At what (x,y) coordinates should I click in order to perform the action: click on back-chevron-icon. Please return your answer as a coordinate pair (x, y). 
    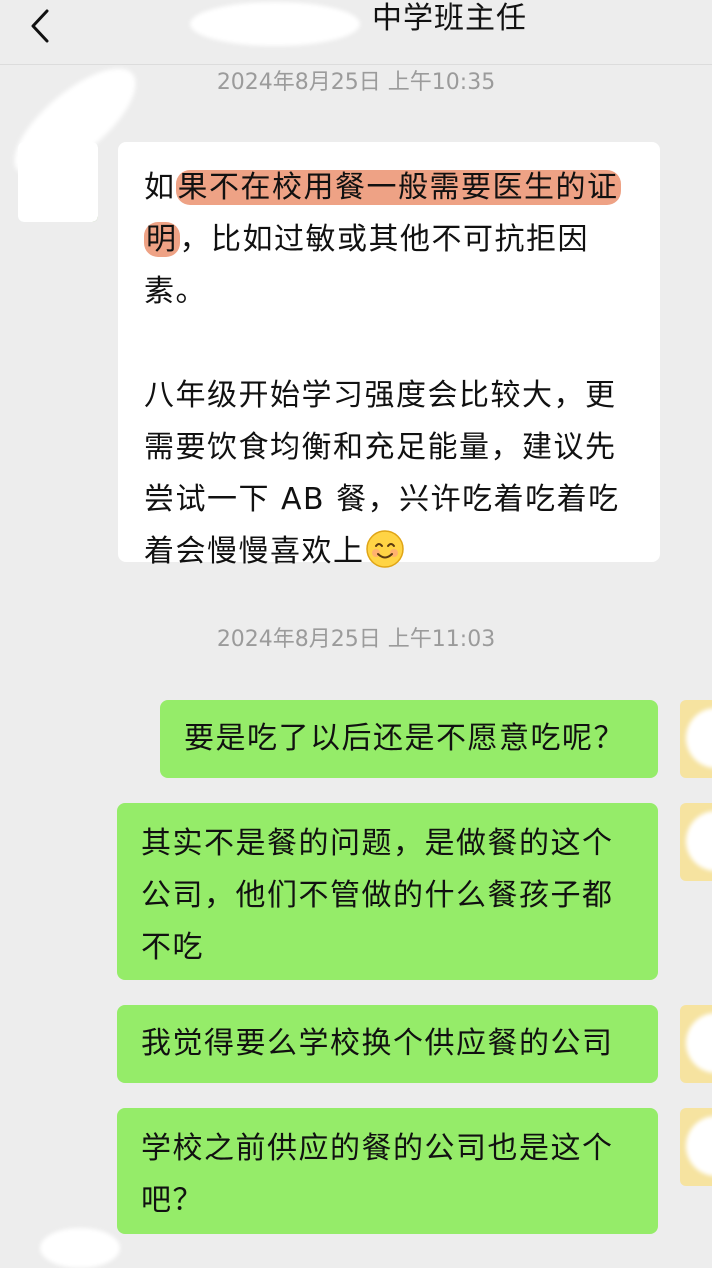
    Looking at the image, I should click on (40, 26).